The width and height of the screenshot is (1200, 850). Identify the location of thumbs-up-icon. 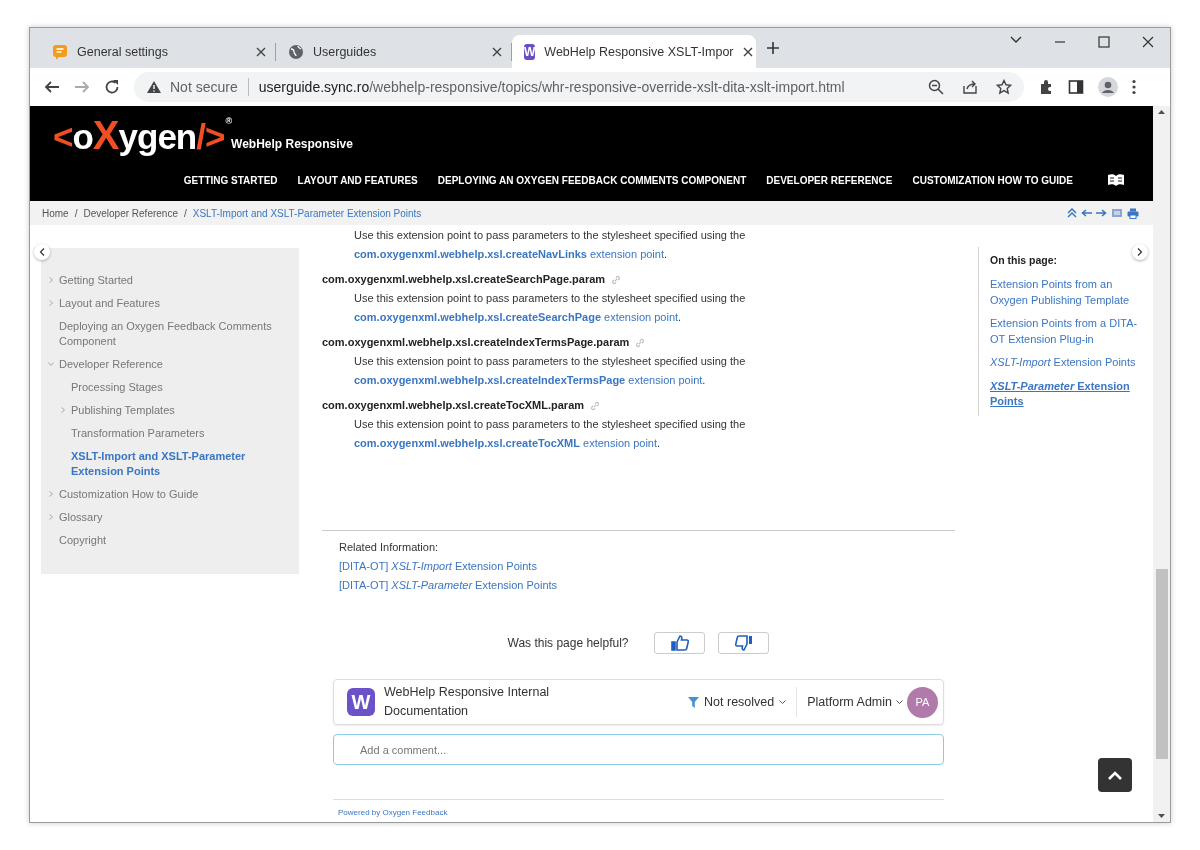
(680, 643).